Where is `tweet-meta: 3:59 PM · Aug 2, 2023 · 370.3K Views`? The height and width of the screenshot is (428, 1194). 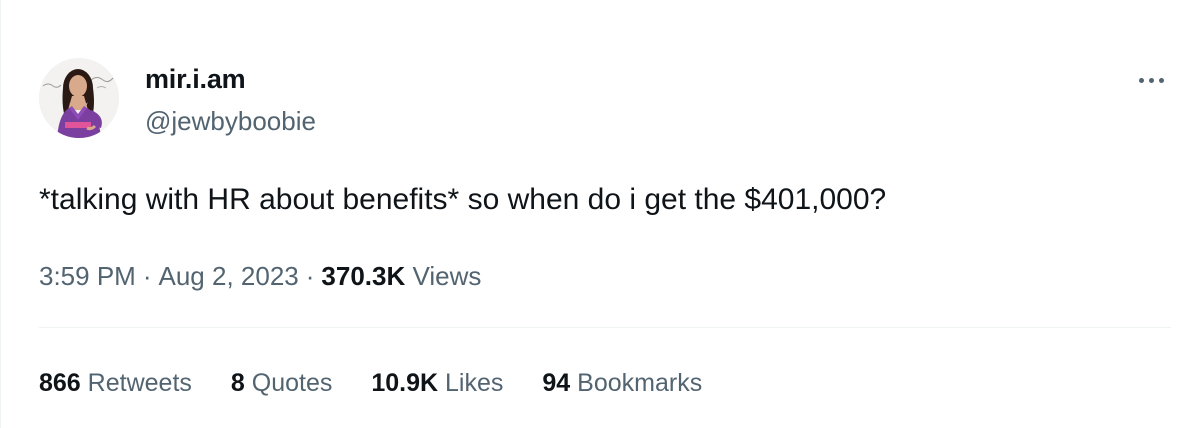 tweet-meta: 3:59 PM · Aug 2, 2023 · 370.3K Views is located at coordinates (260, 276).